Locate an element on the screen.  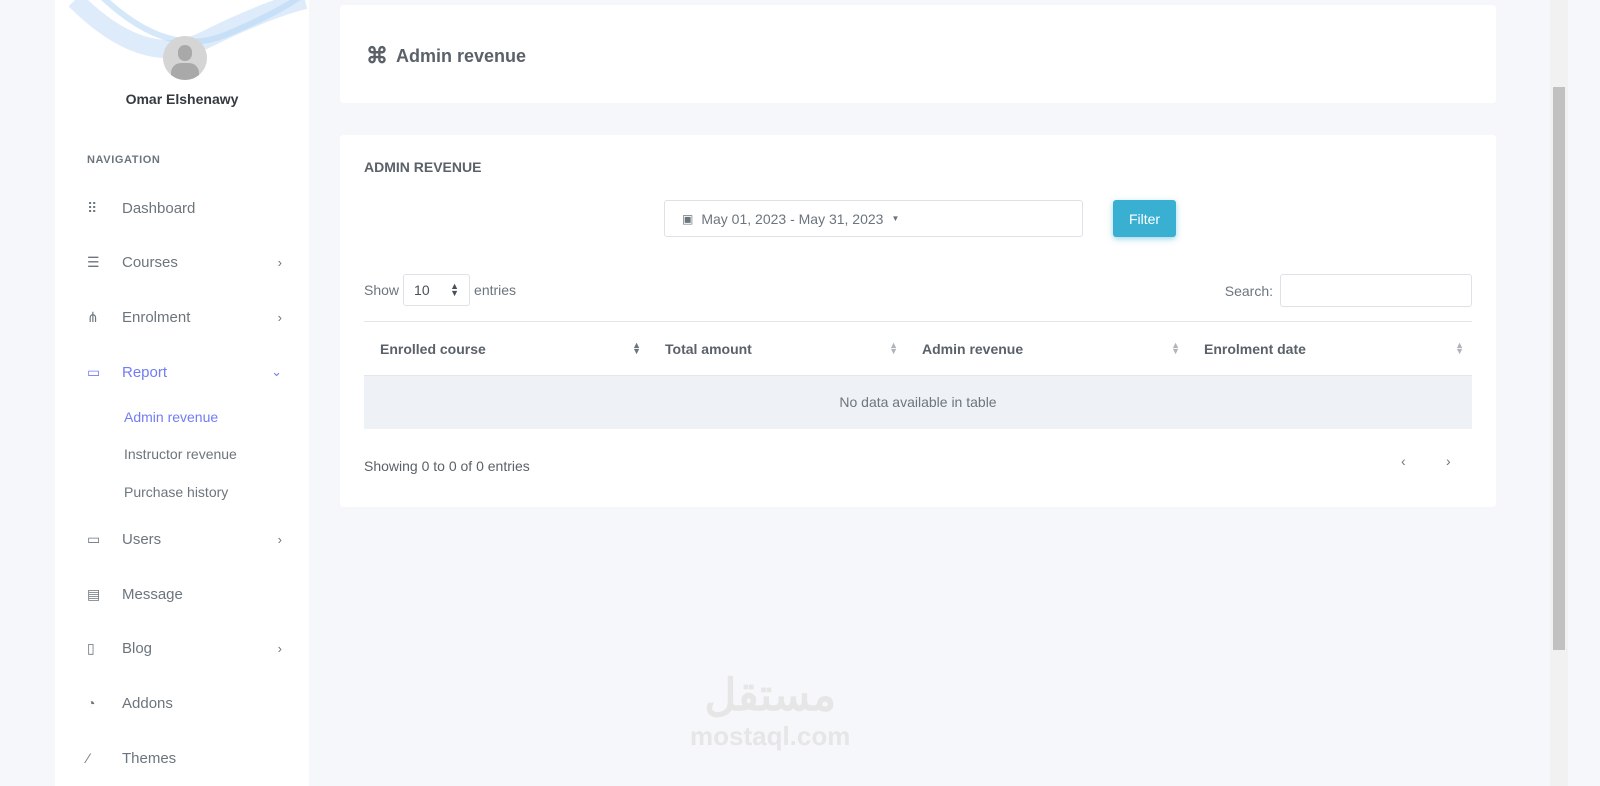
document-icon: ▯ is located at coordinates (91, 647).